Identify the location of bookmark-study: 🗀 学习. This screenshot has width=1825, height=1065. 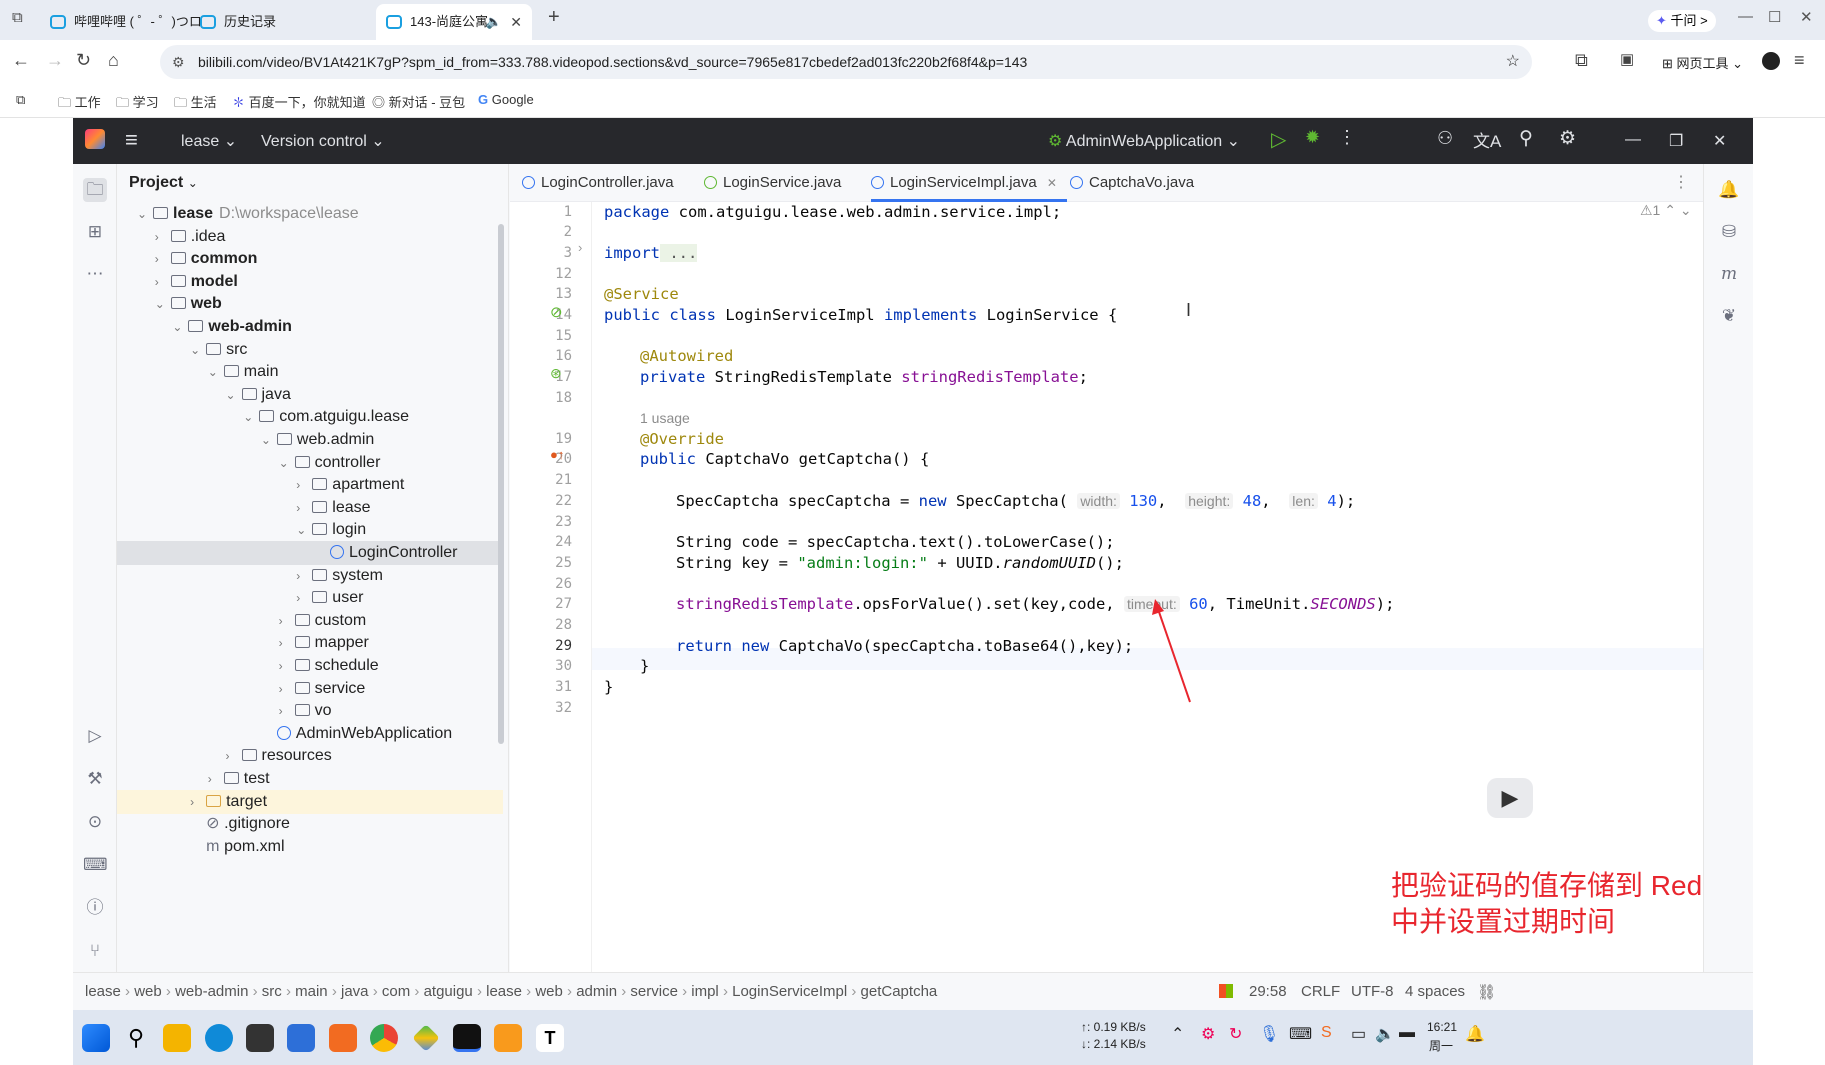
(137, 104).